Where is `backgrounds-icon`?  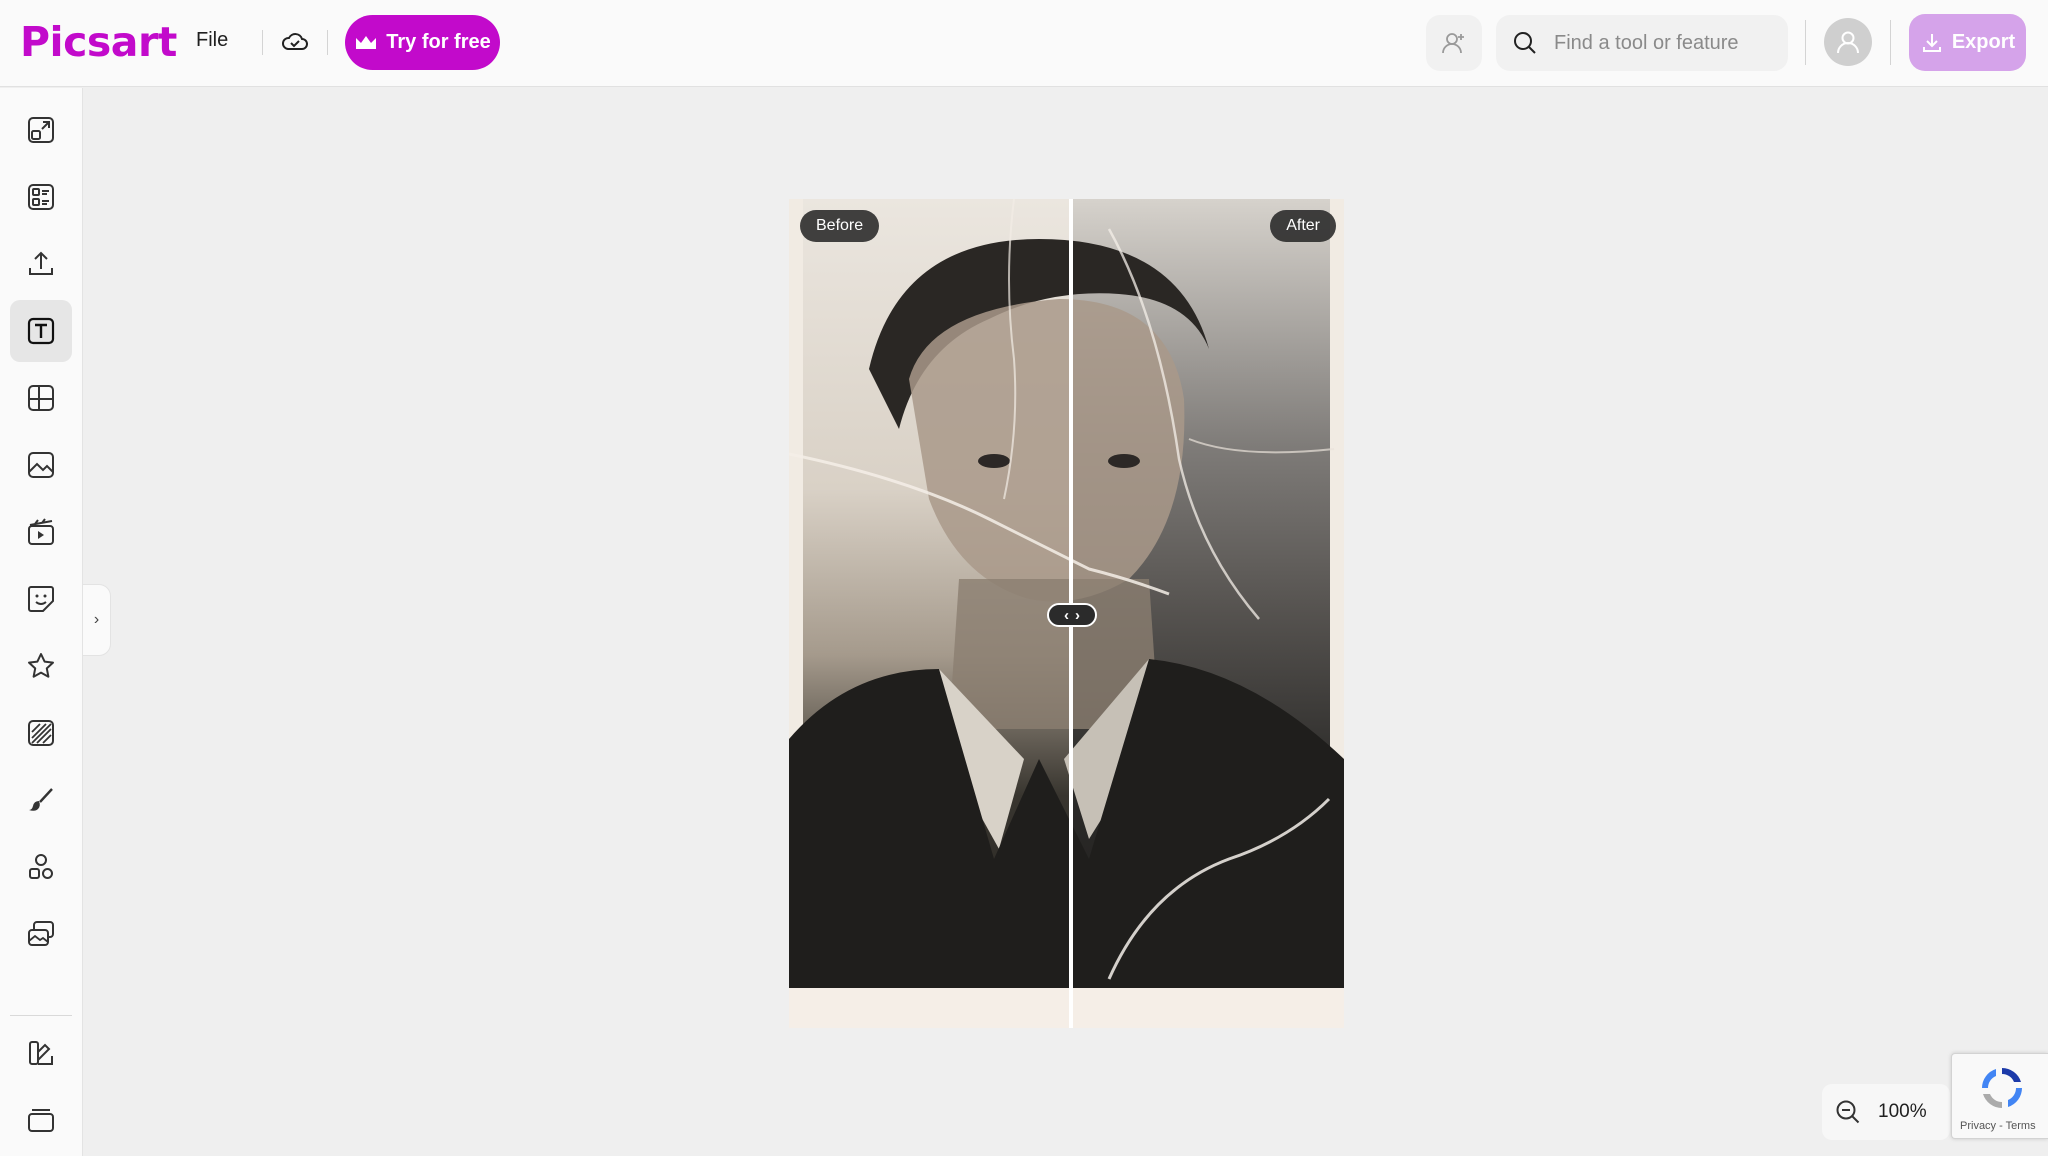
backgrounds-icon is located at coordinates (41, 733).